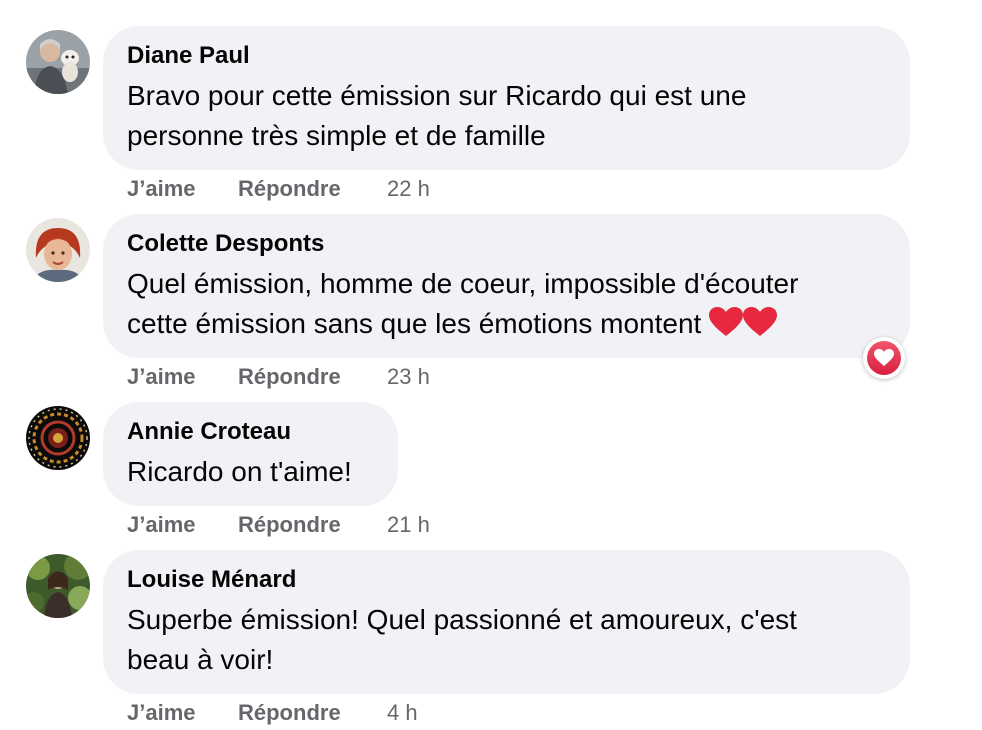 This screenshot has height=730, width=982. I want to click on avatar-mandala-icon, so click(58, 438).